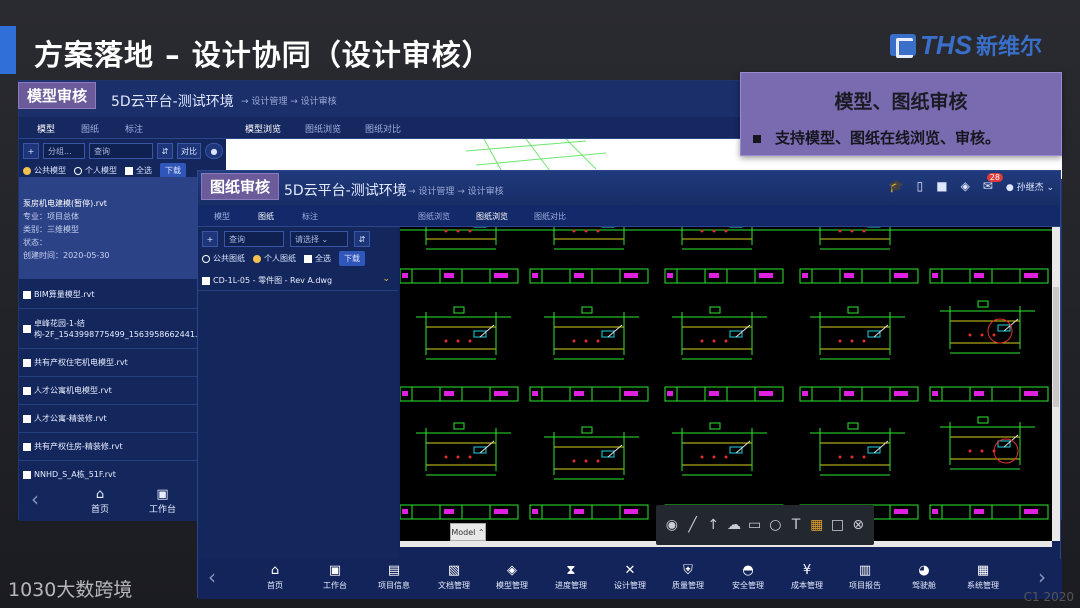 Image resolution: width=1080 pixels, height=608 pixels. What do you see at coordinates (434, 216) in the screenshot?
I see `viewer-tab-model-browse: 图纸浏览` at bounding box center [434, 216].